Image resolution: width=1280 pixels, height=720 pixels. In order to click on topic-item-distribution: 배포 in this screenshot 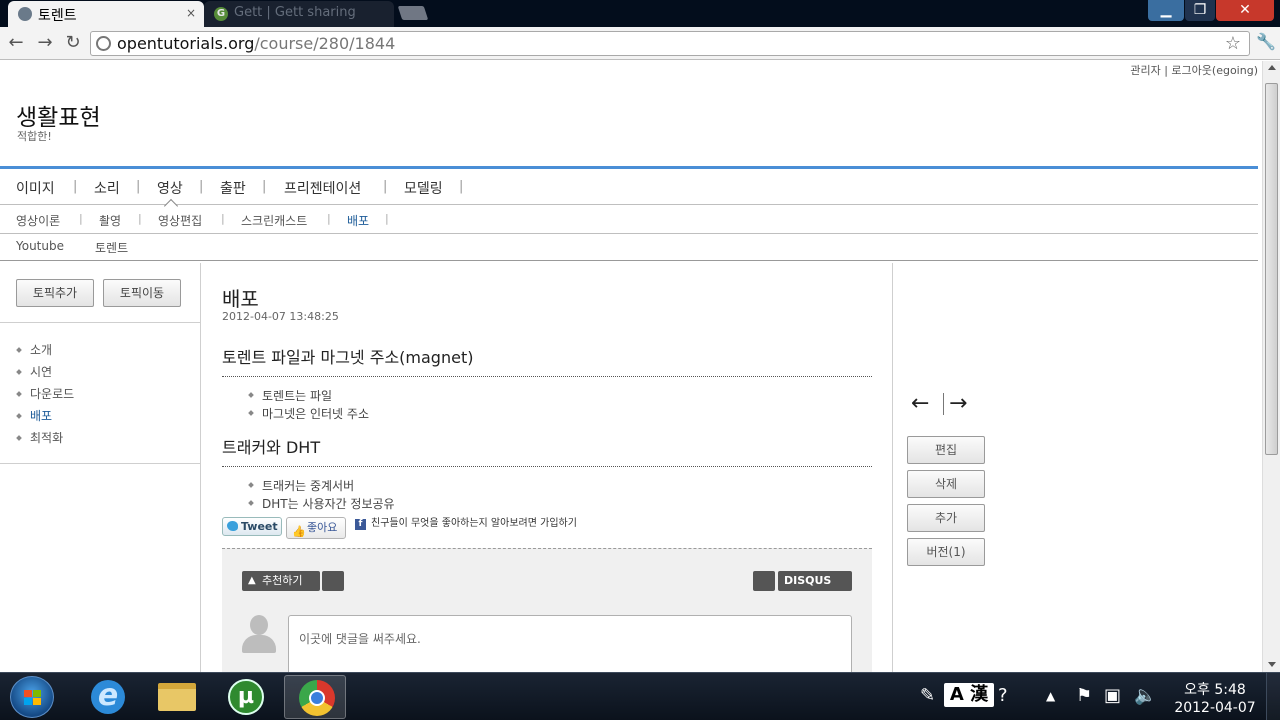, I will do `click(45, 418)`.